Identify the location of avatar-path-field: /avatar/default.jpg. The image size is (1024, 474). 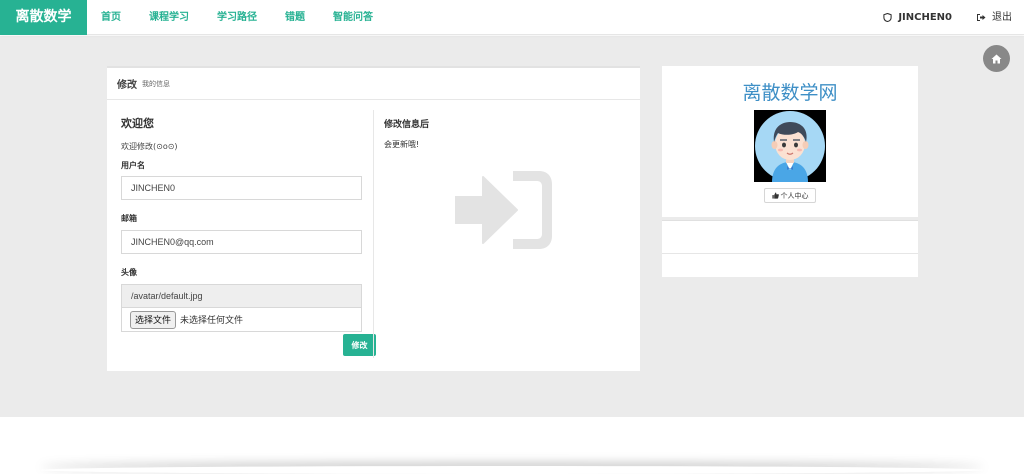
(241, 296).